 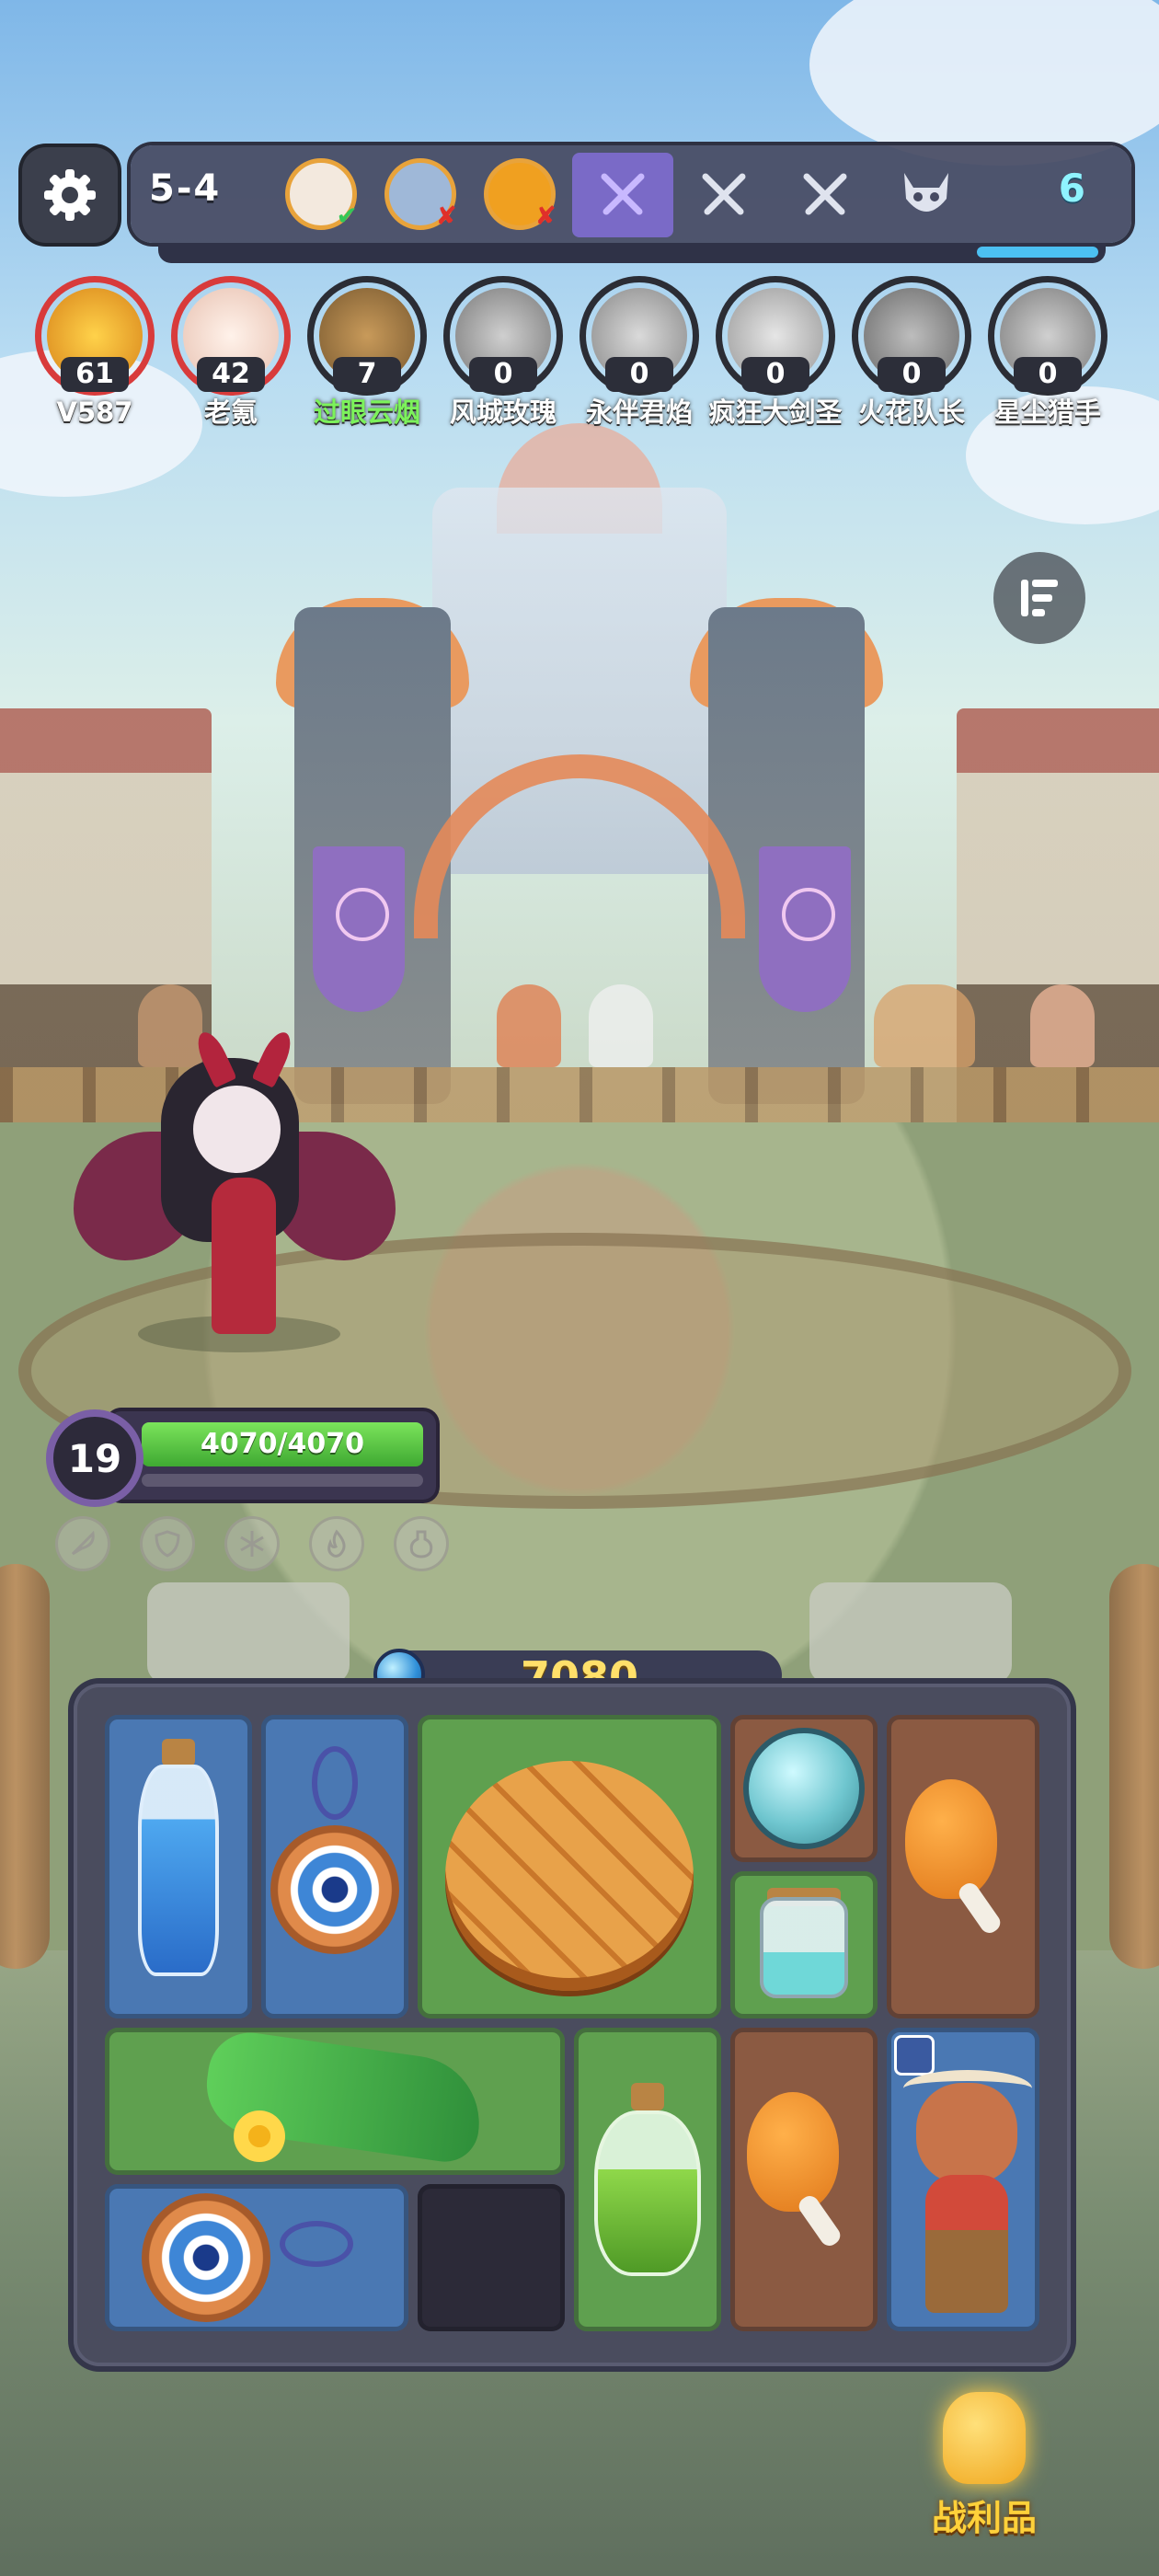 I want to click on status-effects, so click(x=252, y=1545).